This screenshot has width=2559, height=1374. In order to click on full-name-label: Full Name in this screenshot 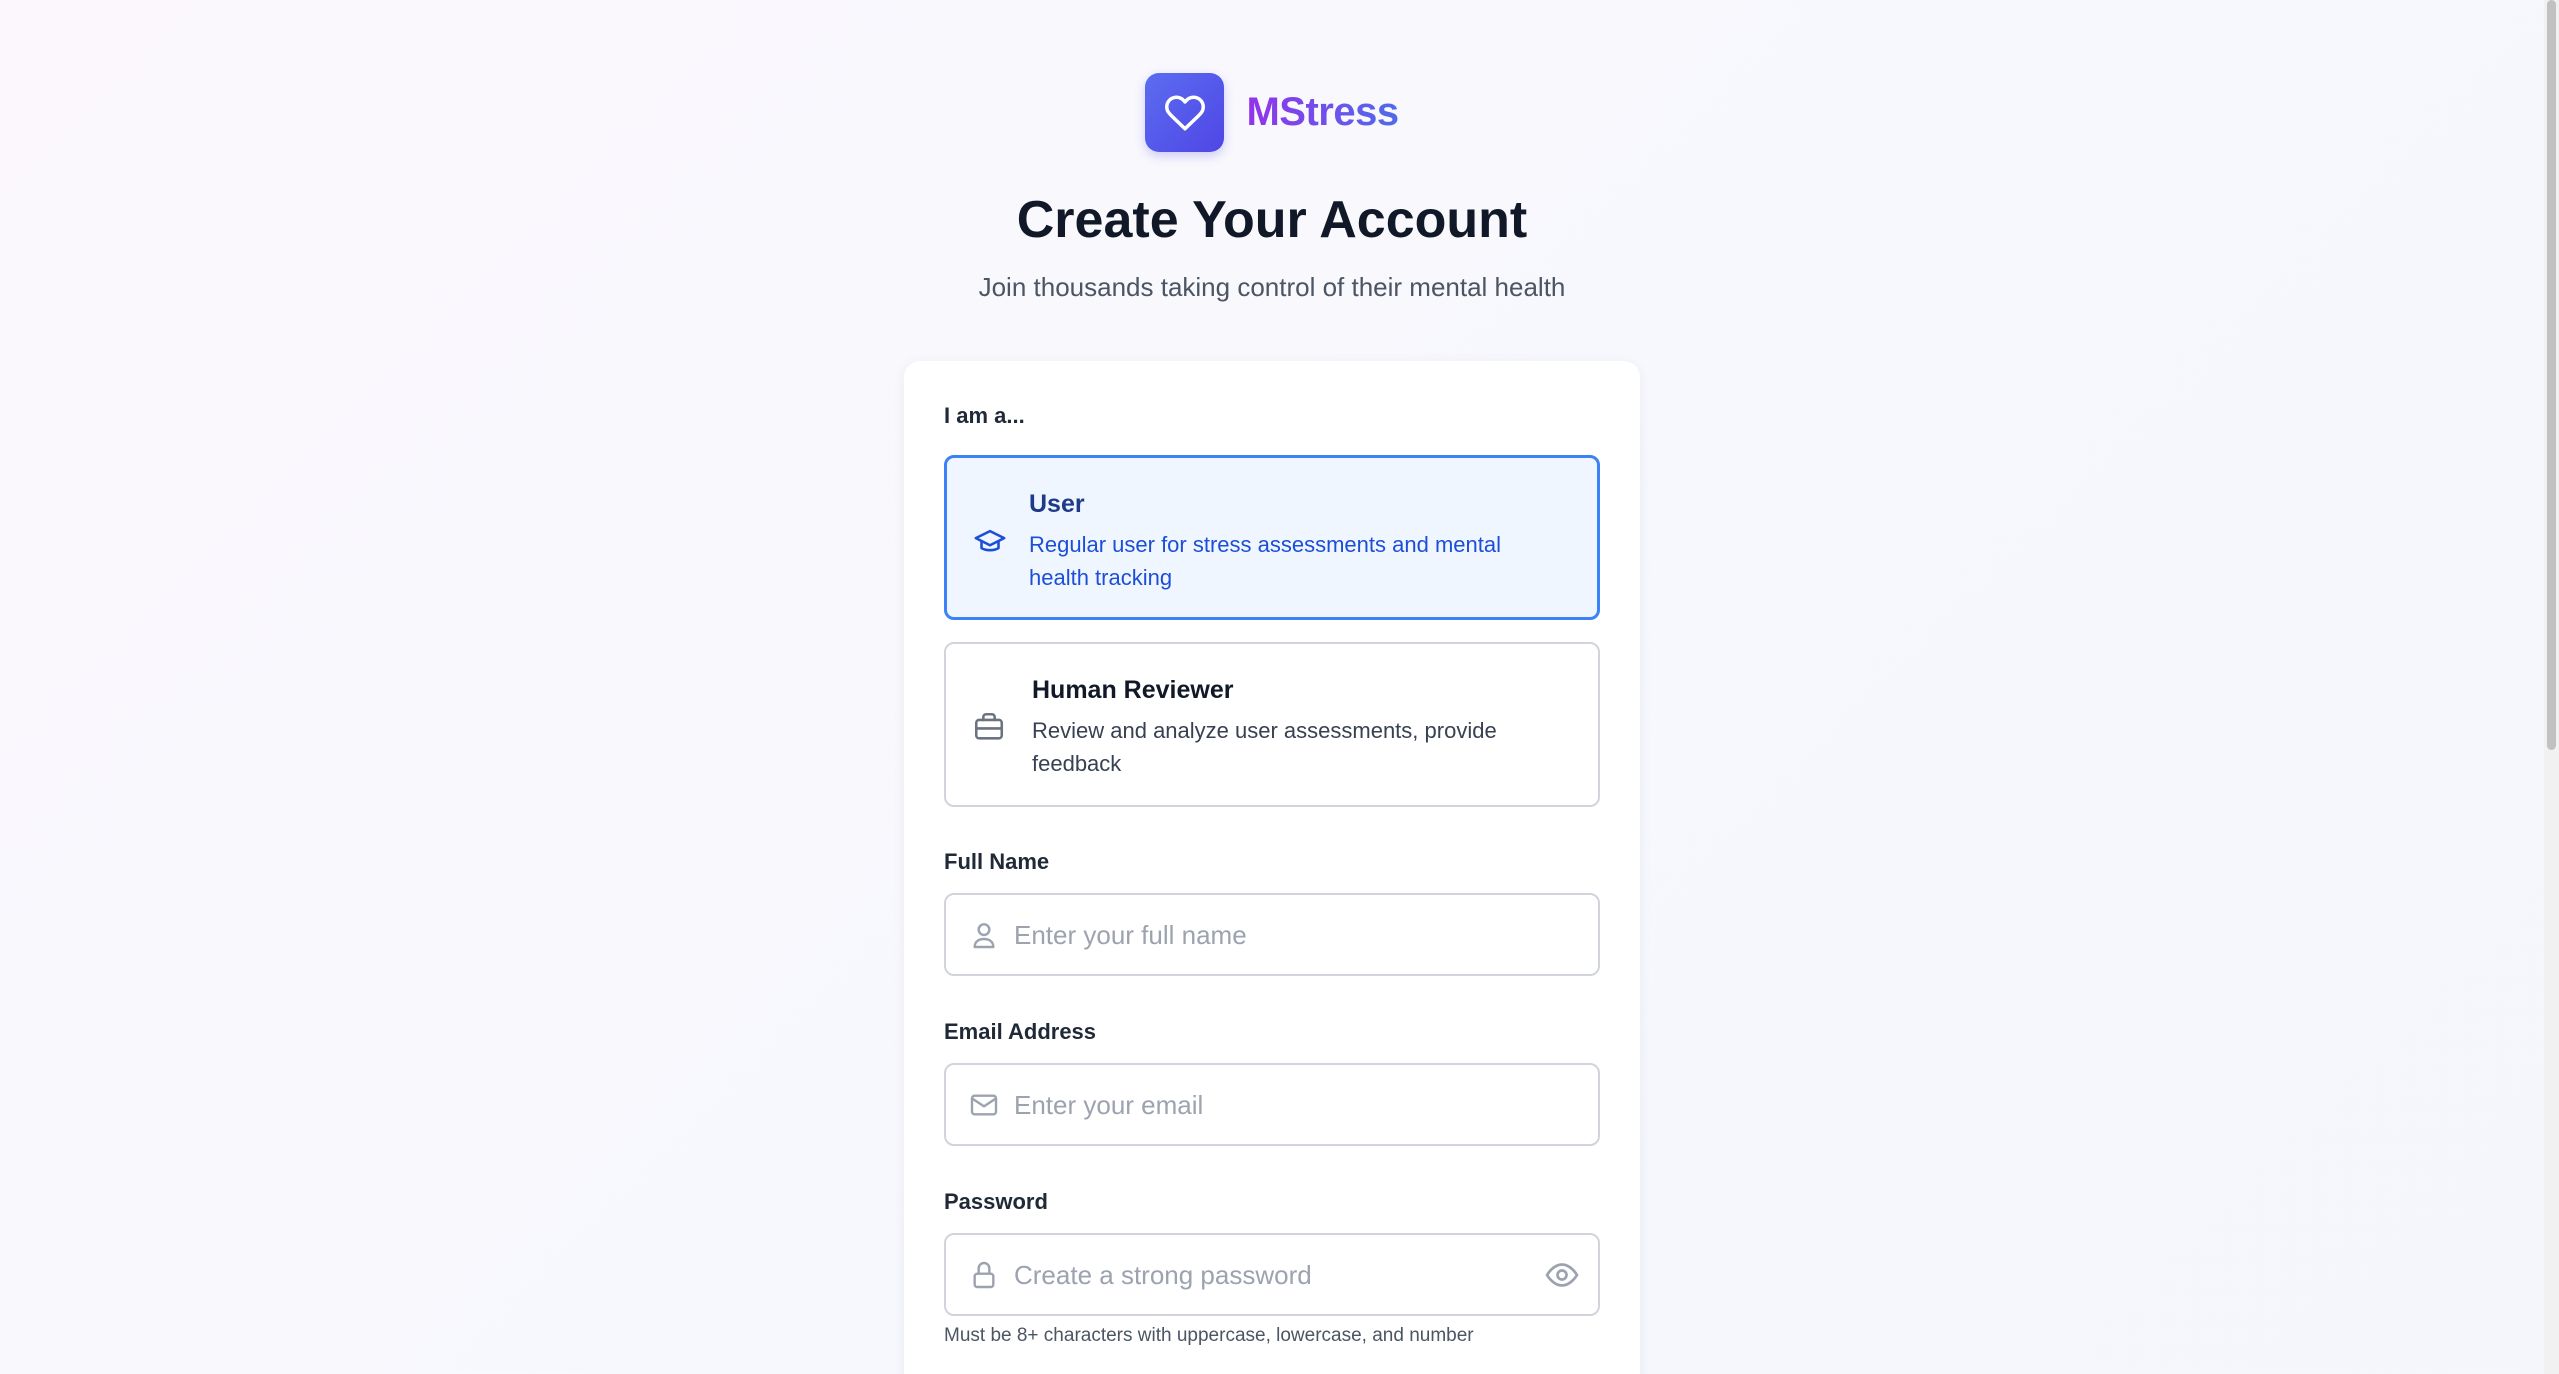, I will do `click(997, 861)`.